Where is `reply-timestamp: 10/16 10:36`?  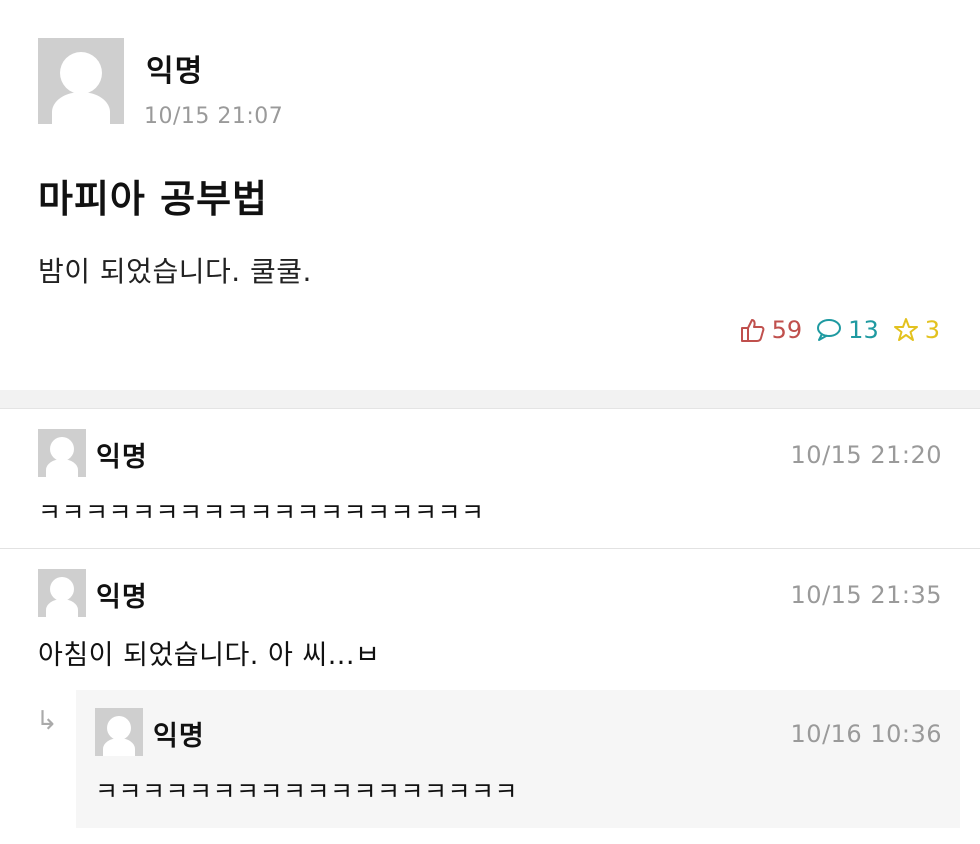 reply-timestamp: 10/16 10:36 is located at coordinates (866, 734).